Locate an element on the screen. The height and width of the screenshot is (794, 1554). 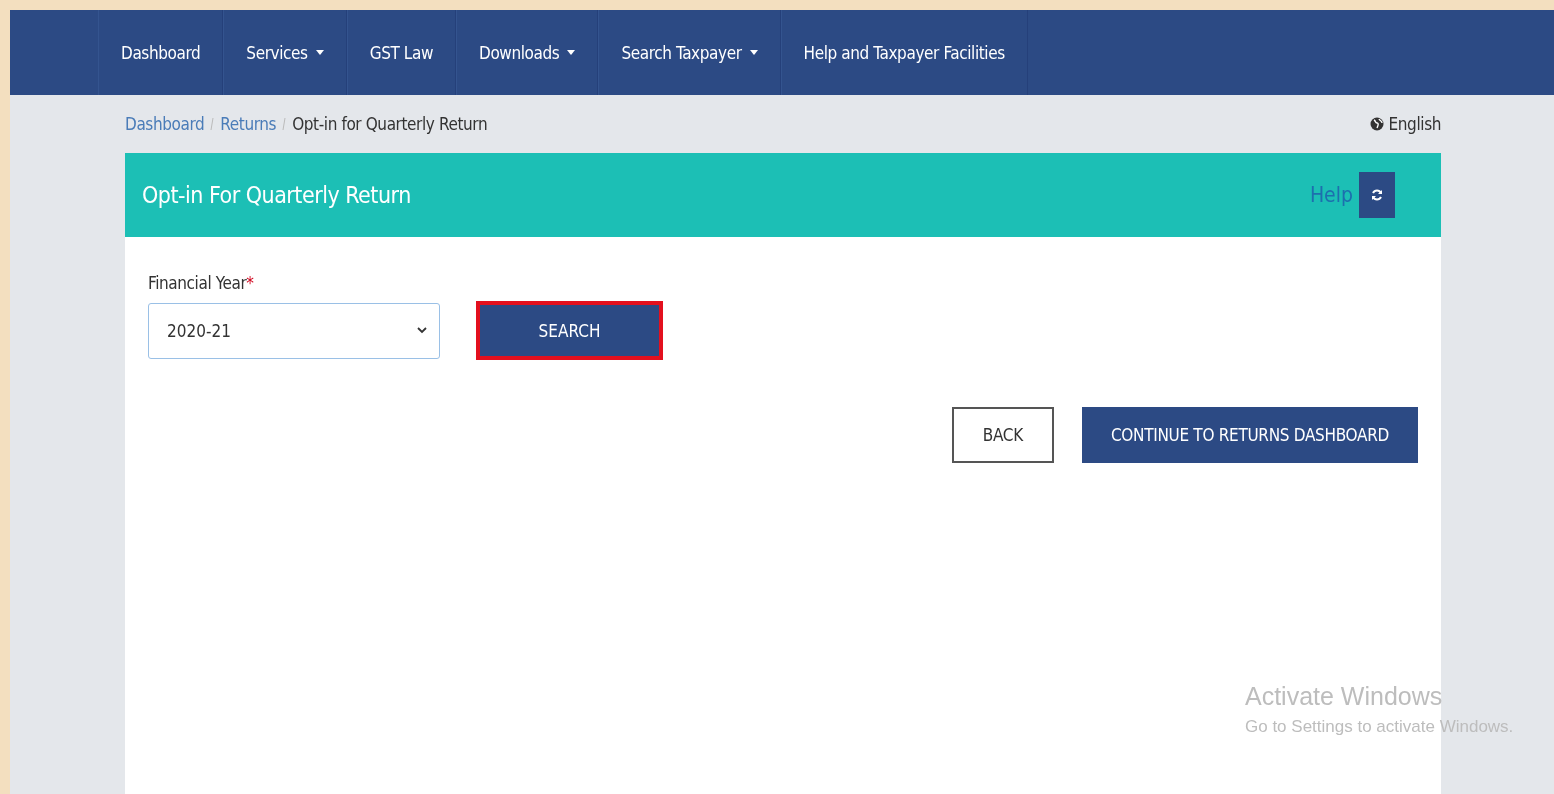
refresh-icon is located at coordinates (1377, 195).